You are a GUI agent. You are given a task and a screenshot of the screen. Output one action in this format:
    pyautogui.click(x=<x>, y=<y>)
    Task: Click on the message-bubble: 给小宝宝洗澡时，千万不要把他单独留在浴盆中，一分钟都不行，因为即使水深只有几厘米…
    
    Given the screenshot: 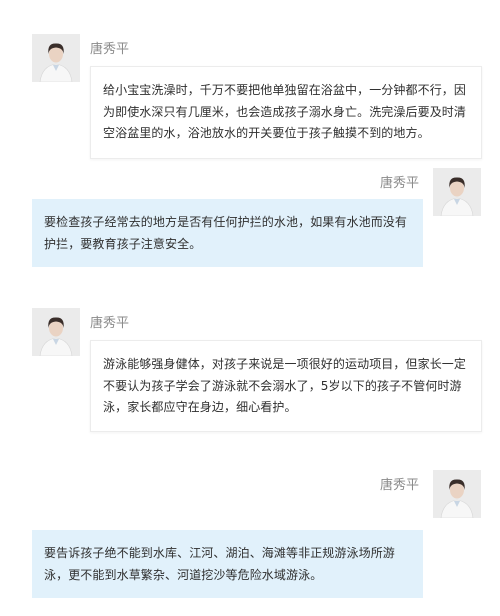 What is the action you would take?
    pyautogui.click(x=286, y=112)
    